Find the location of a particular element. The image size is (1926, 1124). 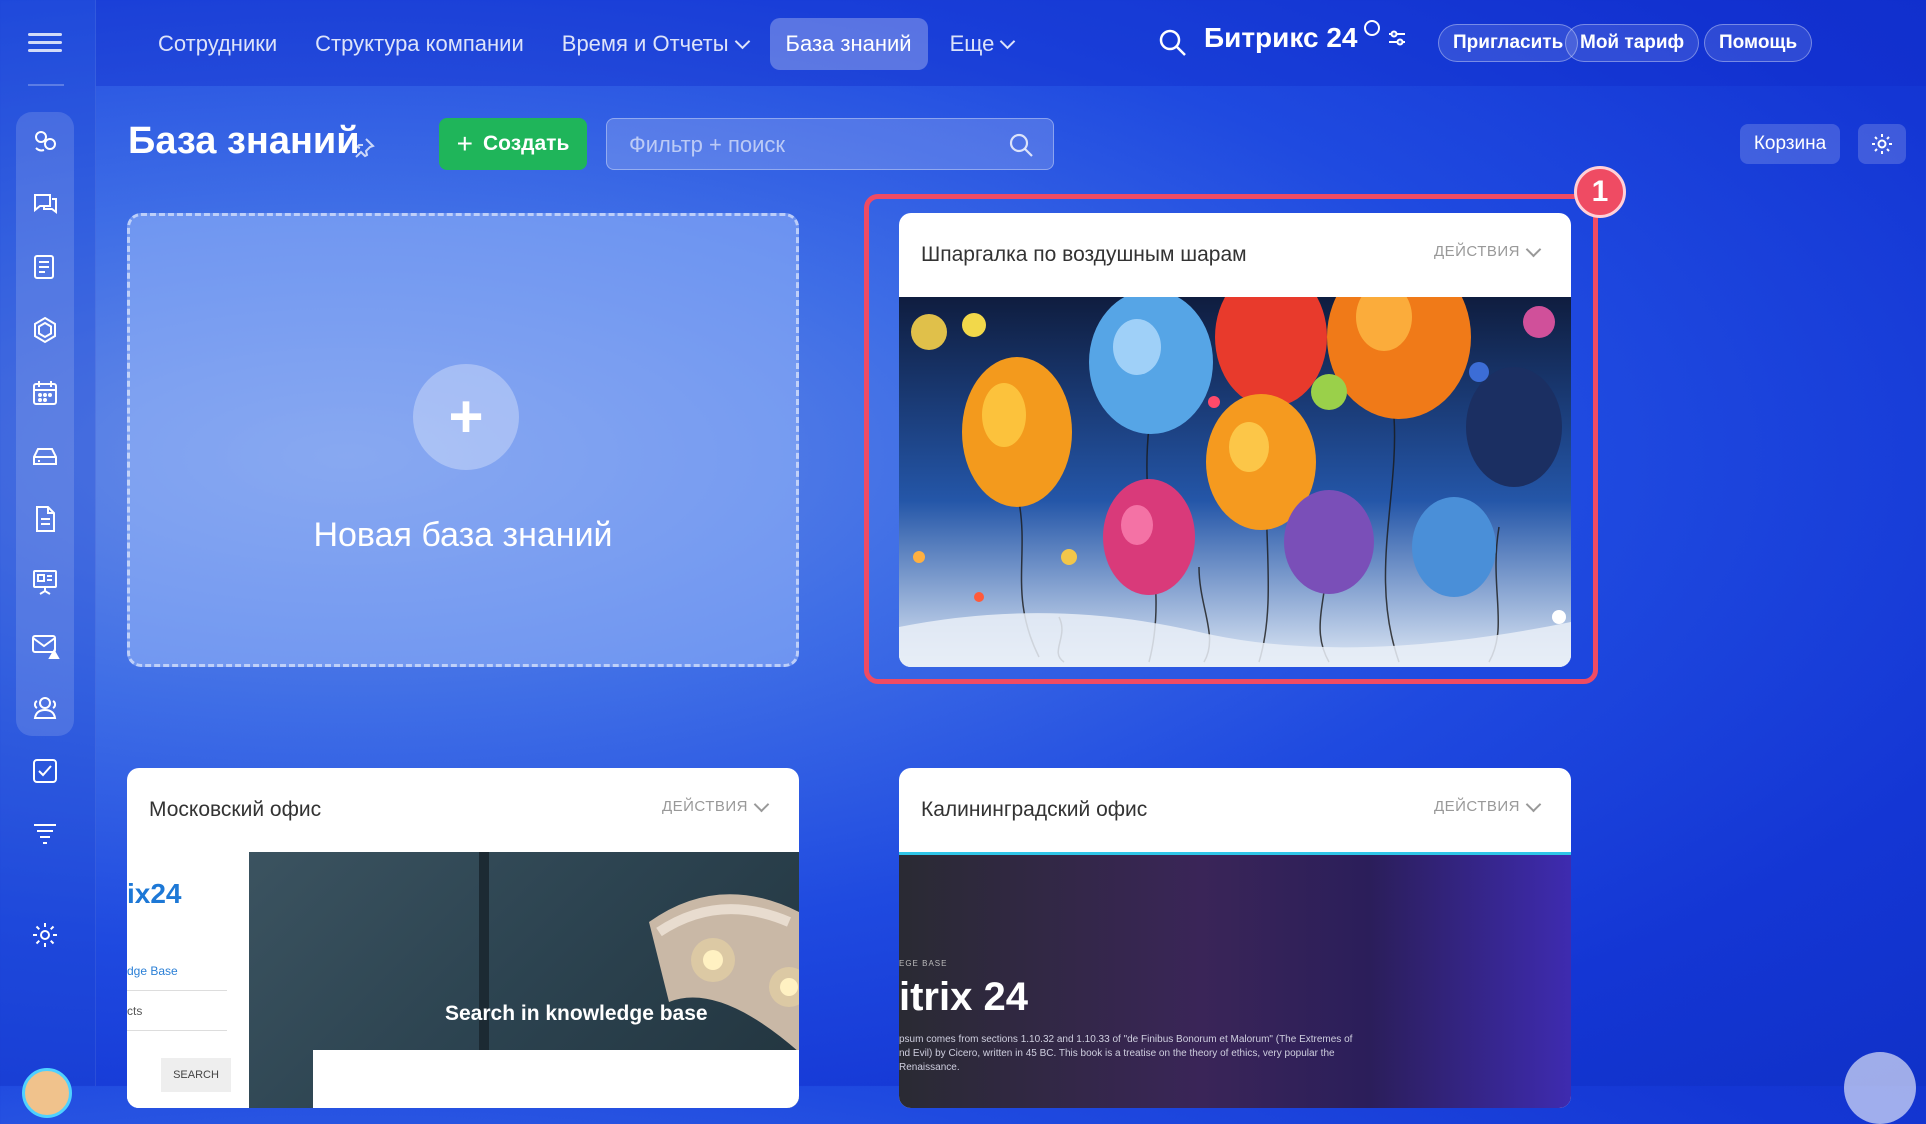

add-circle: + is located at coordinates (466, 417).